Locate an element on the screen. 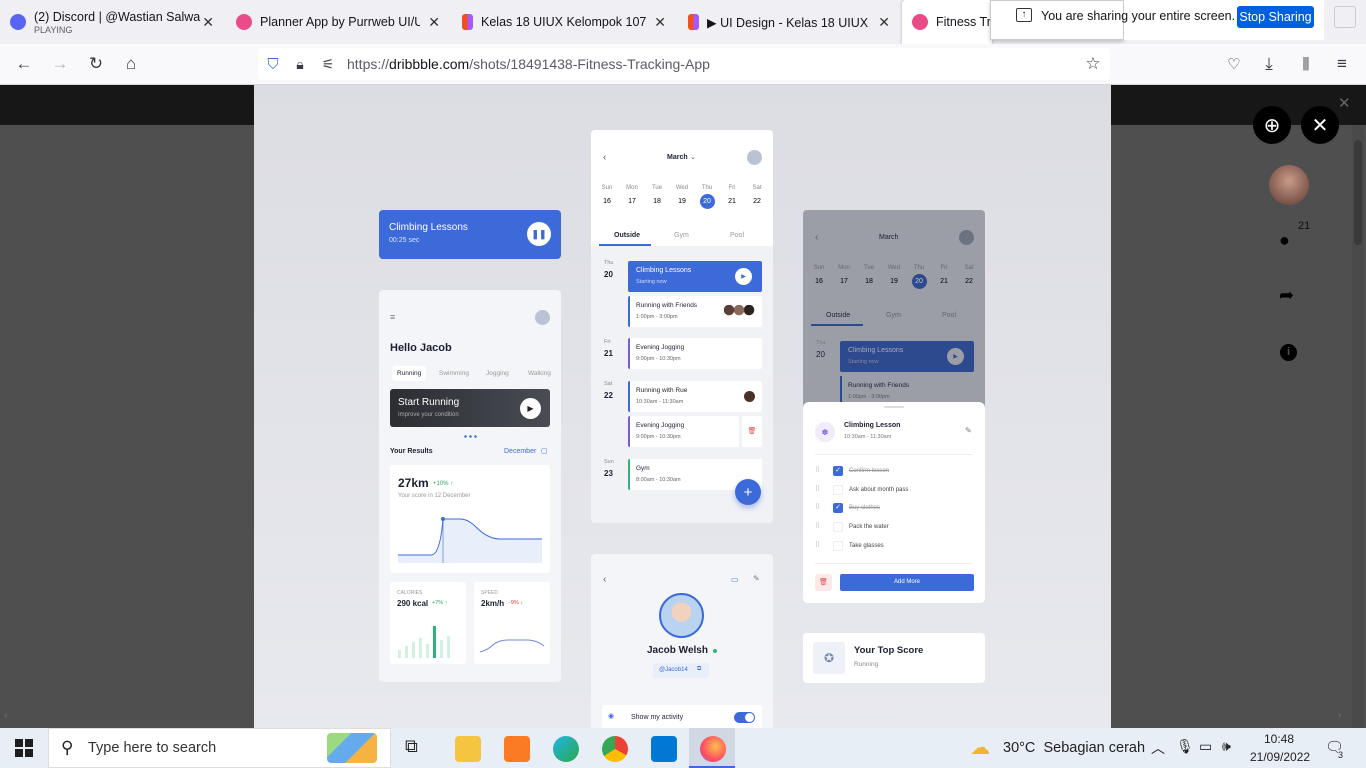 The width and height of the screenshot is (1366, 768). lock-icon: 🔒︎ is located at coordinates (300, 64).